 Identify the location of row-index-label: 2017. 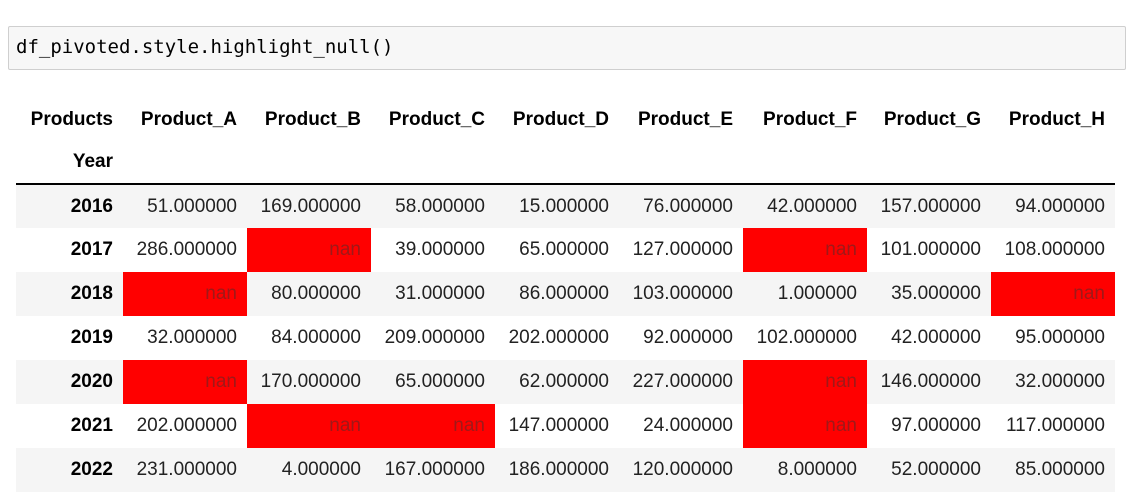
(69, 250).